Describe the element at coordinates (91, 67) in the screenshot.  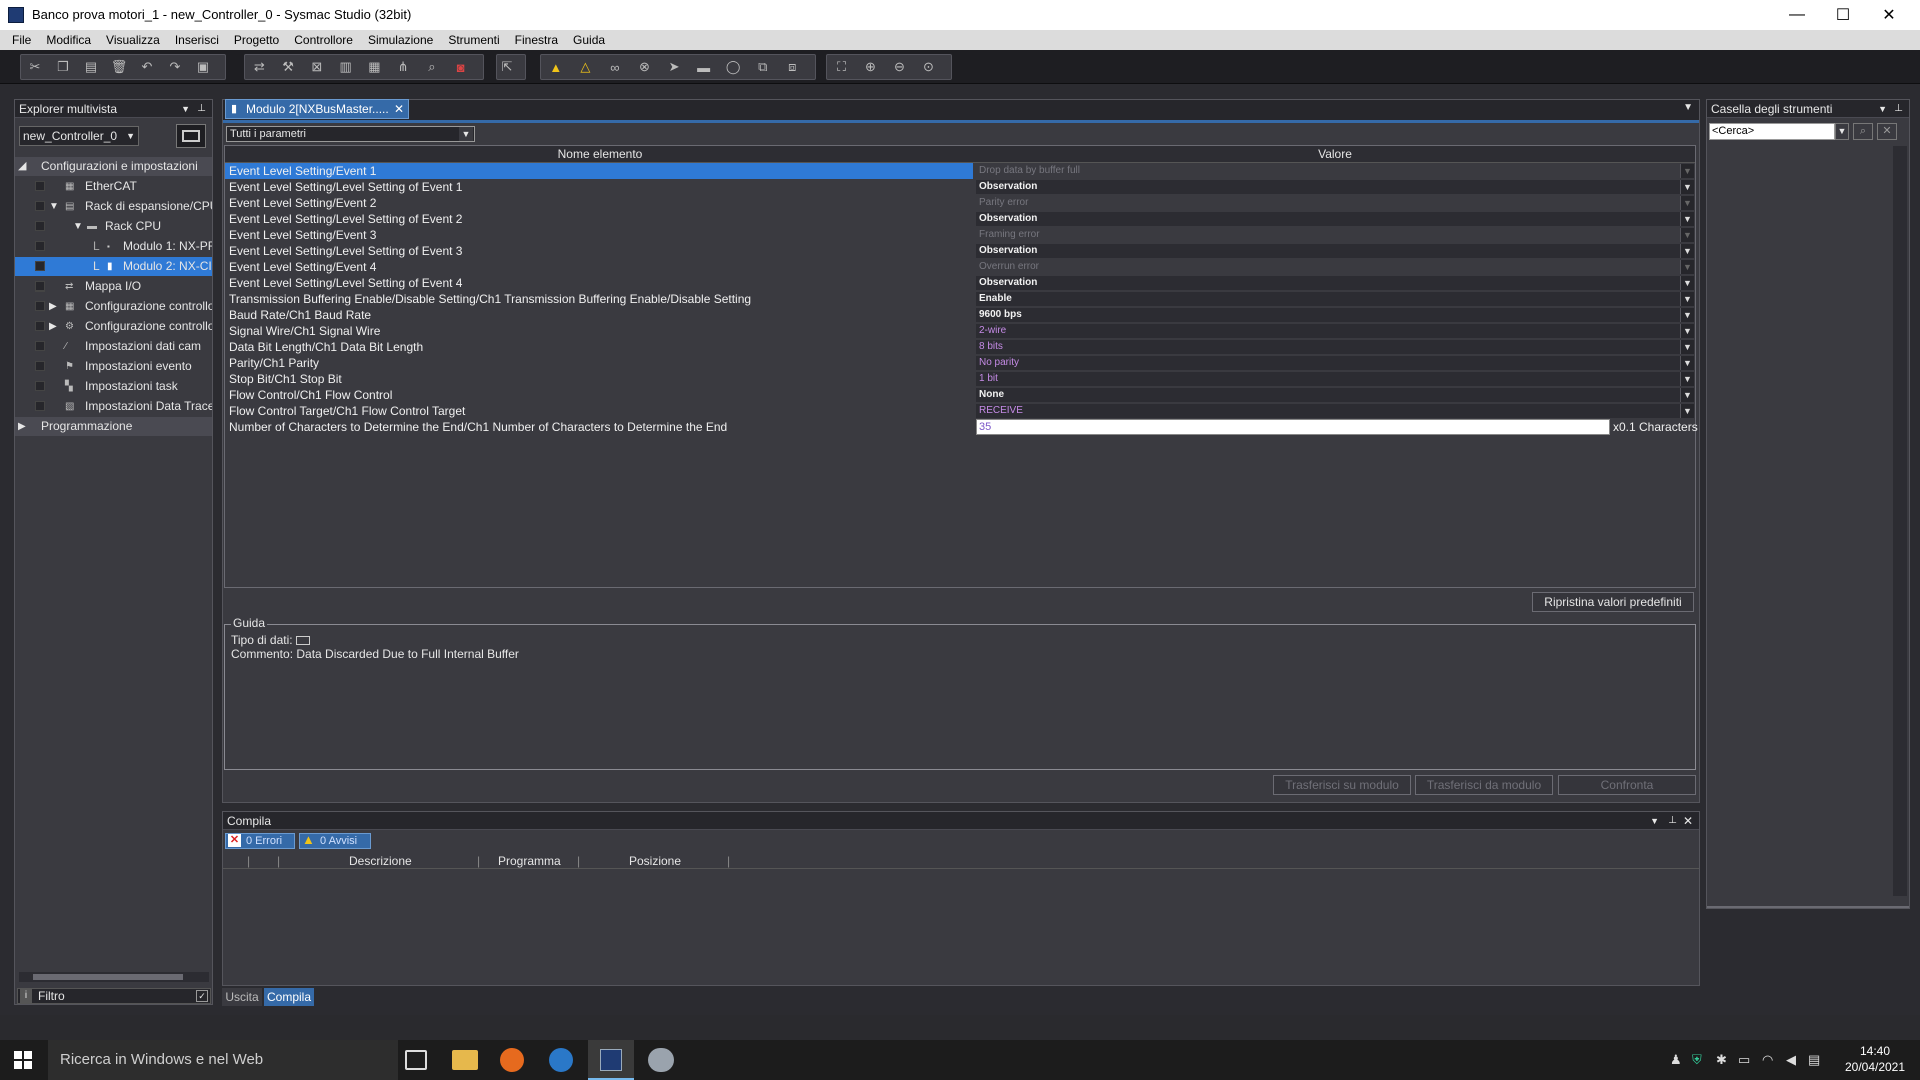
I see `paste-icon: ▤` at that location.